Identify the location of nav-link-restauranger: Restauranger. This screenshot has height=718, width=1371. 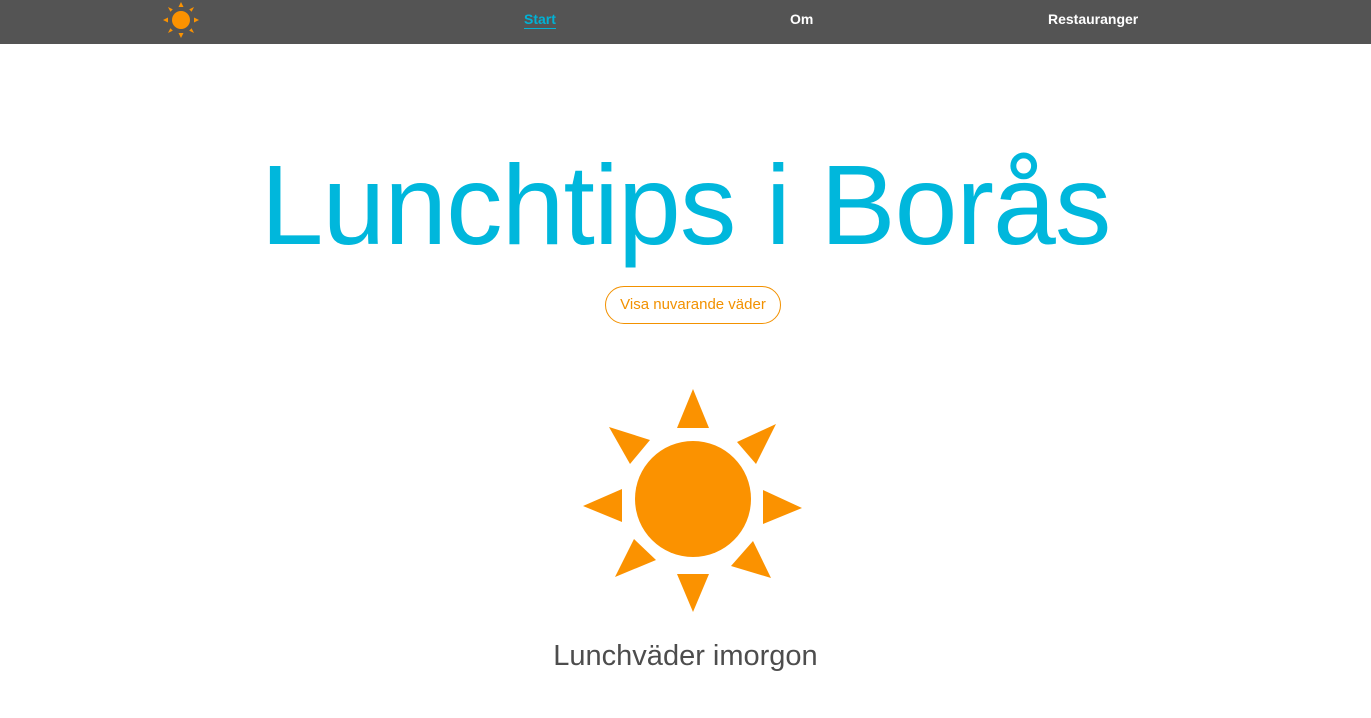
(1093, 19).